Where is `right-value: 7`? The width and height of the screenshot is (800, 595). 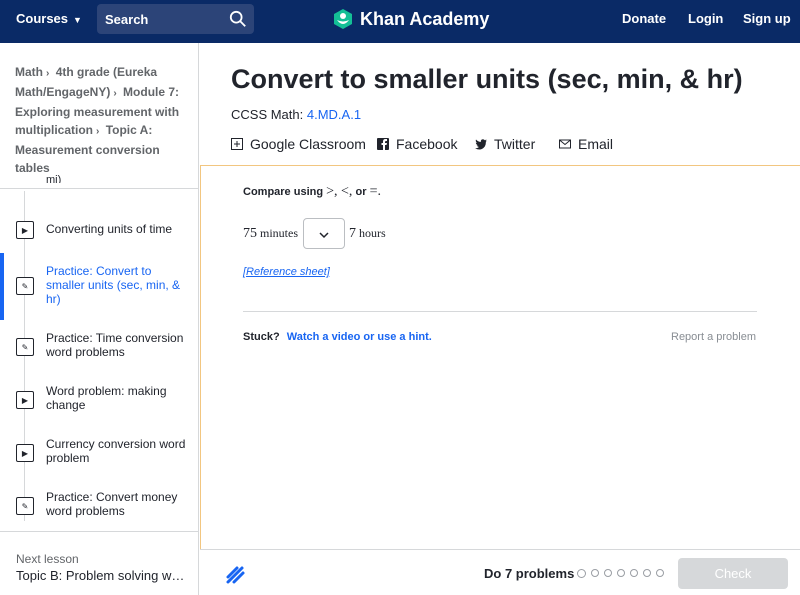
right-value: 7 is located at coordinates (352, 233).